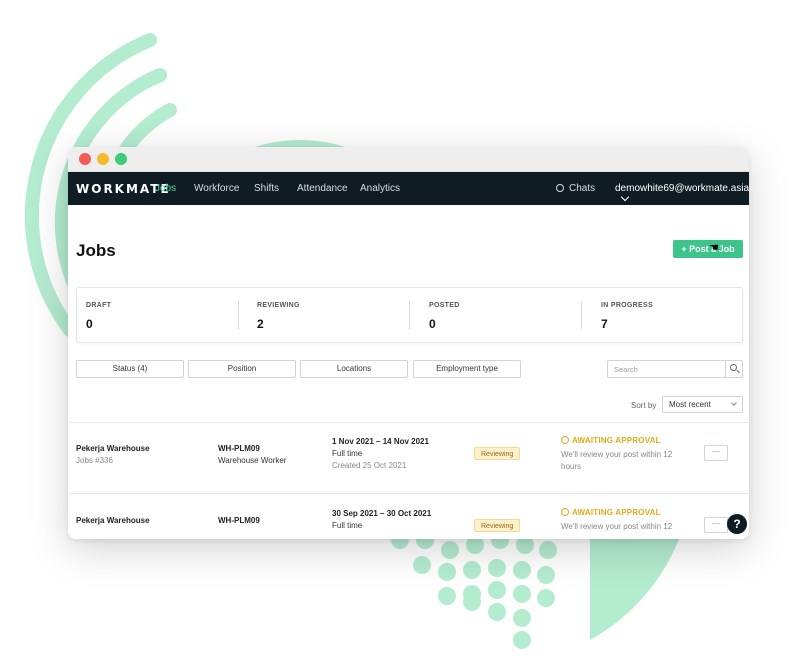  What do you see at coordinates (96, 250) in the screenshot?
I see `page-title: Jobs` at bounding box center [96, 250].